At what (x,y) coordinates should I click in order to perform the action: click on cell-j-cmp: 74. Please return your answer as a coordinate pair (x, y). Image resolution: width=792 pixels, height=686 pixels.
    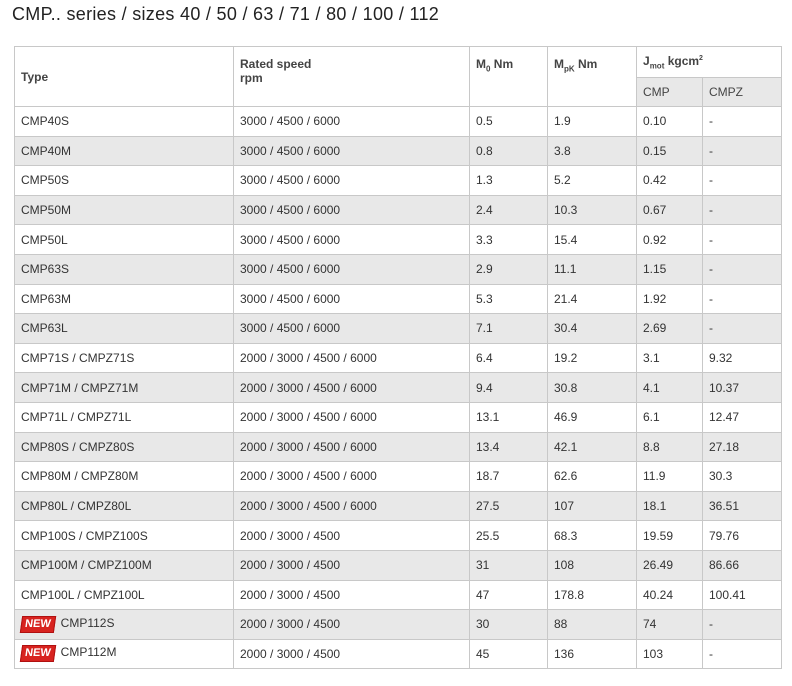
    Looking at the image, I should click on (669, 624).